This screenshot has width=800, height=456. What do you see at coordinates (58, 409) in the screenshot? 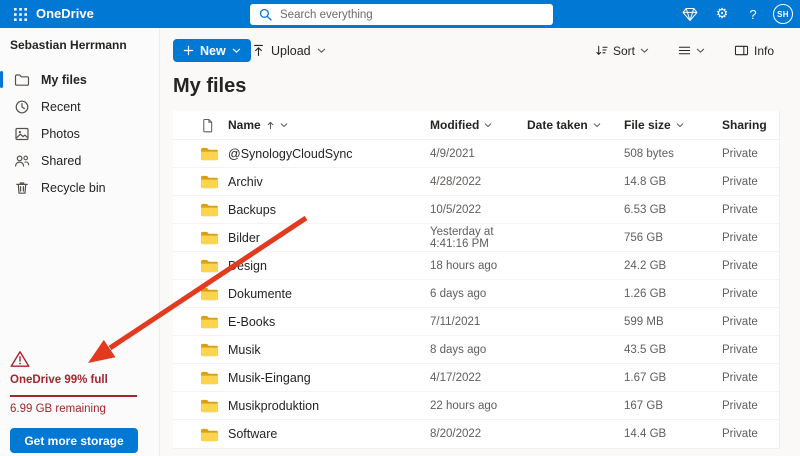
I see `storage-remaining-text: 6.99 GB remaining` at bounding box center [58, 409].